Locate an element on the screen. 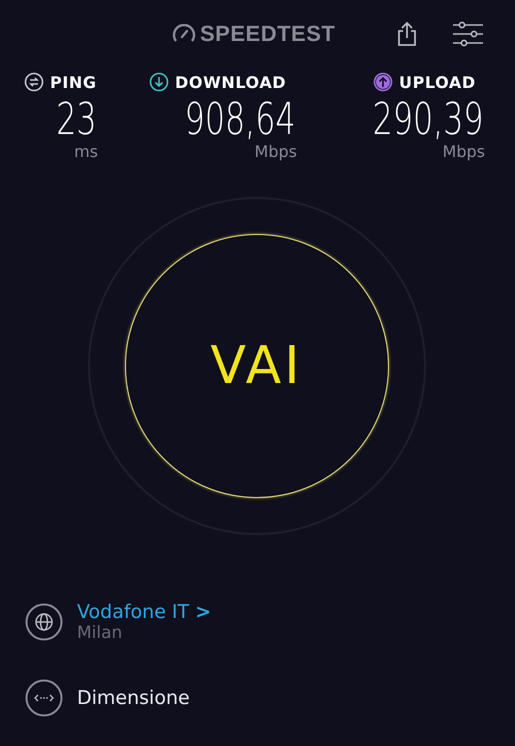 The image size is (515, 746). server-link: Vodafone IT > is located at coordinates (144, 612).